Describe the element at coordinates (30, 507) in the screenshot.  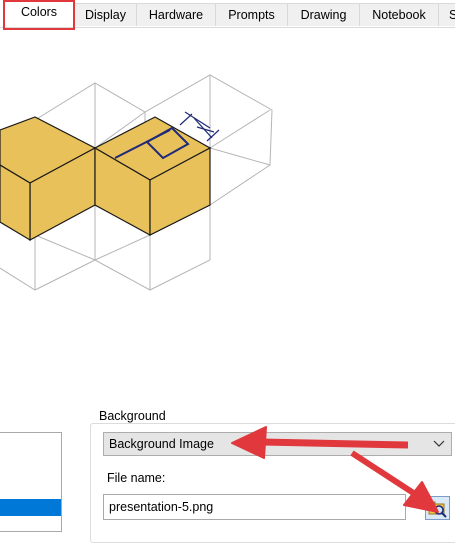
I see `list-selected-item` at that location.